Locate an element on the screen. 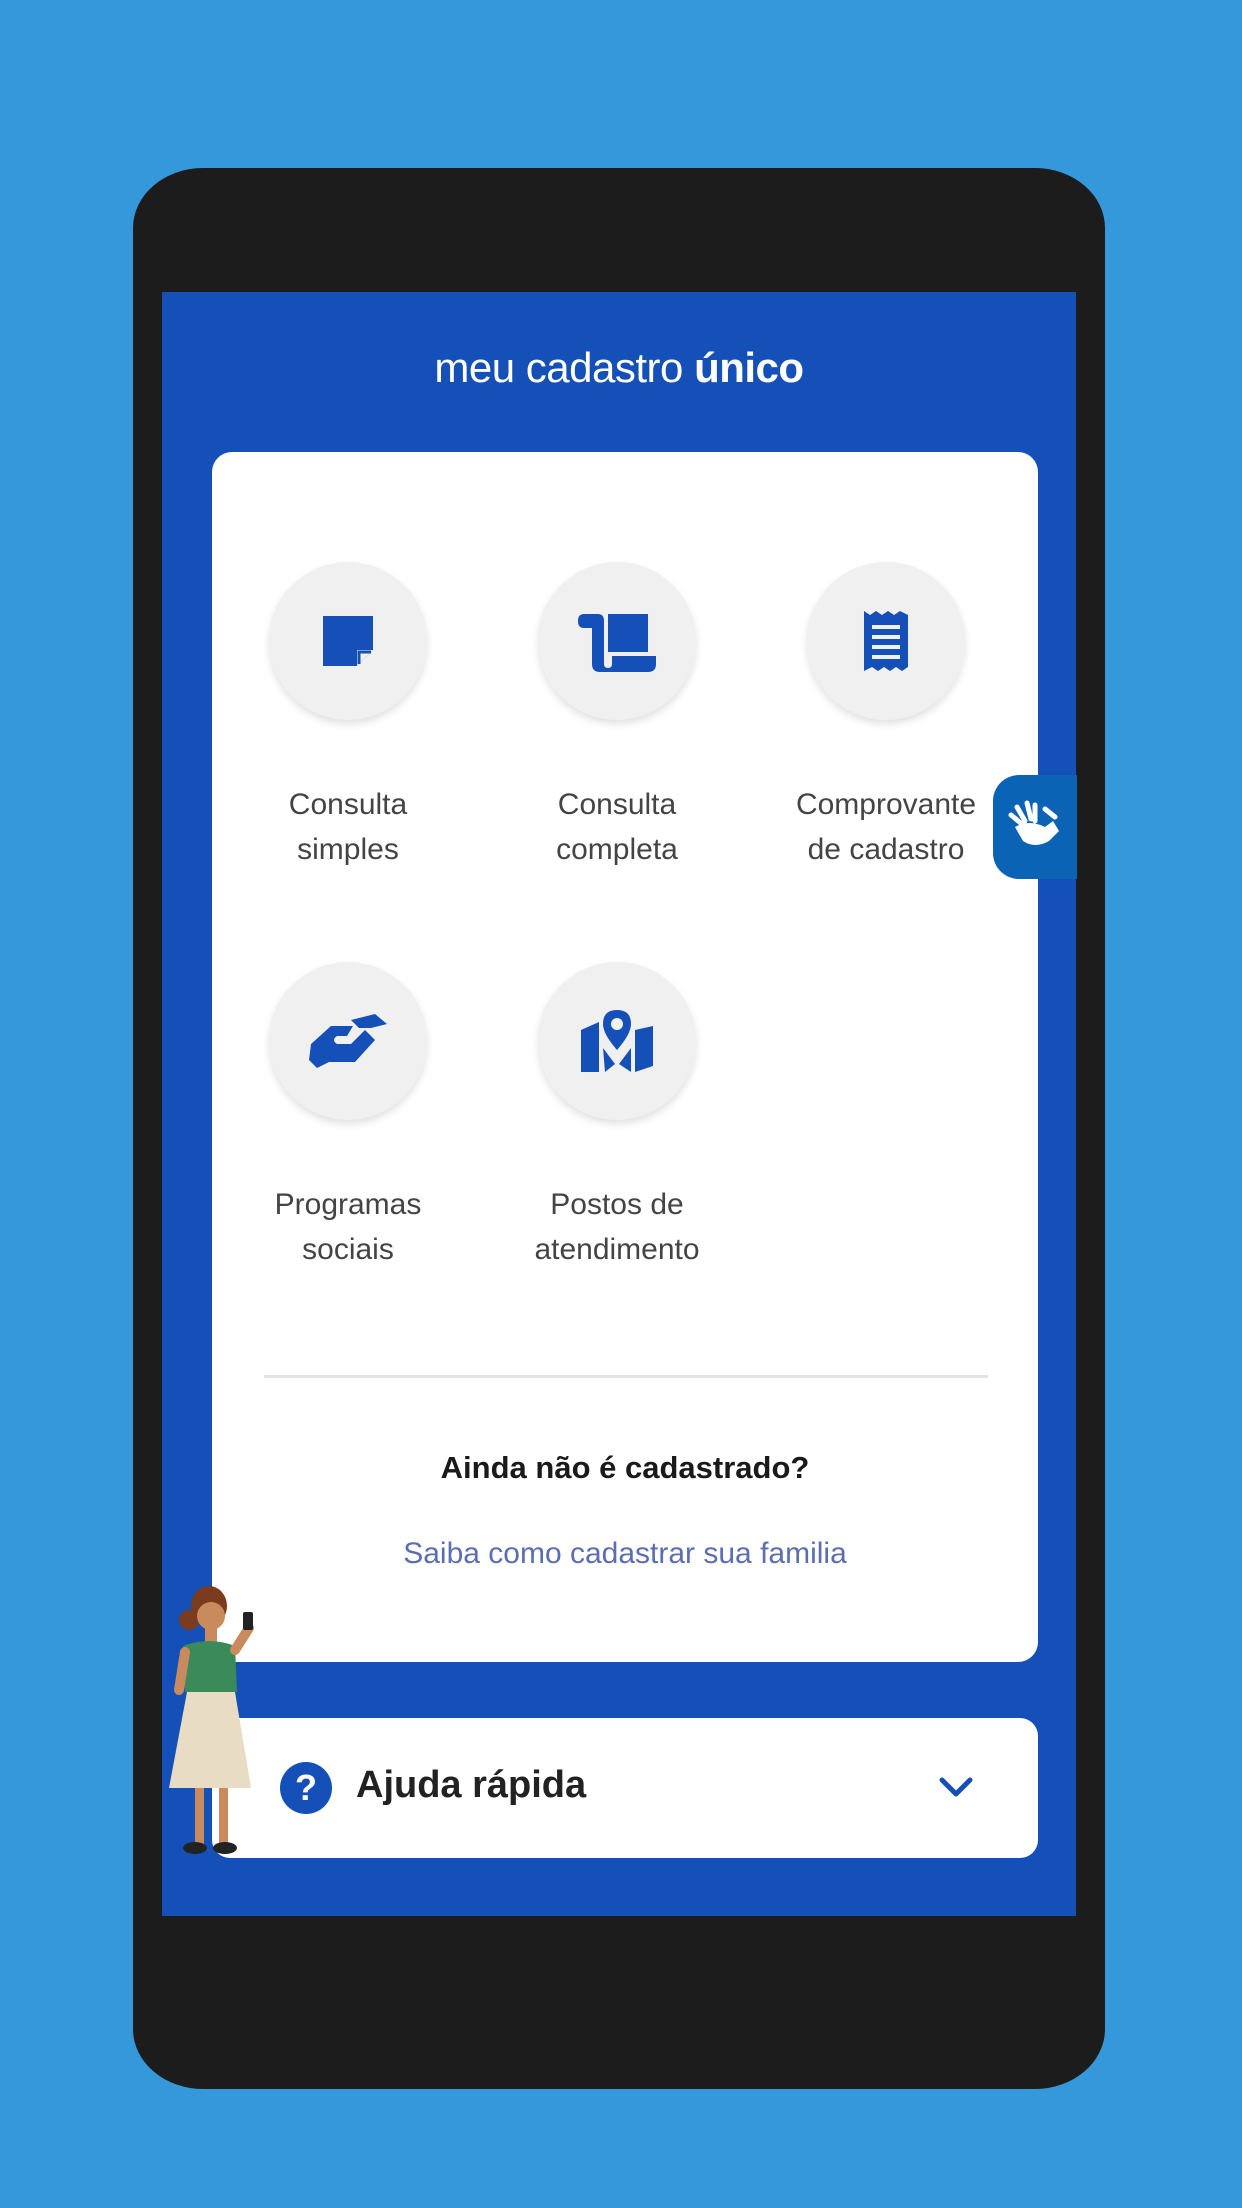 The height and width of the screenshot is (2208, 1242). app-title: meu cadastro único is located at coordinates (619, 367).